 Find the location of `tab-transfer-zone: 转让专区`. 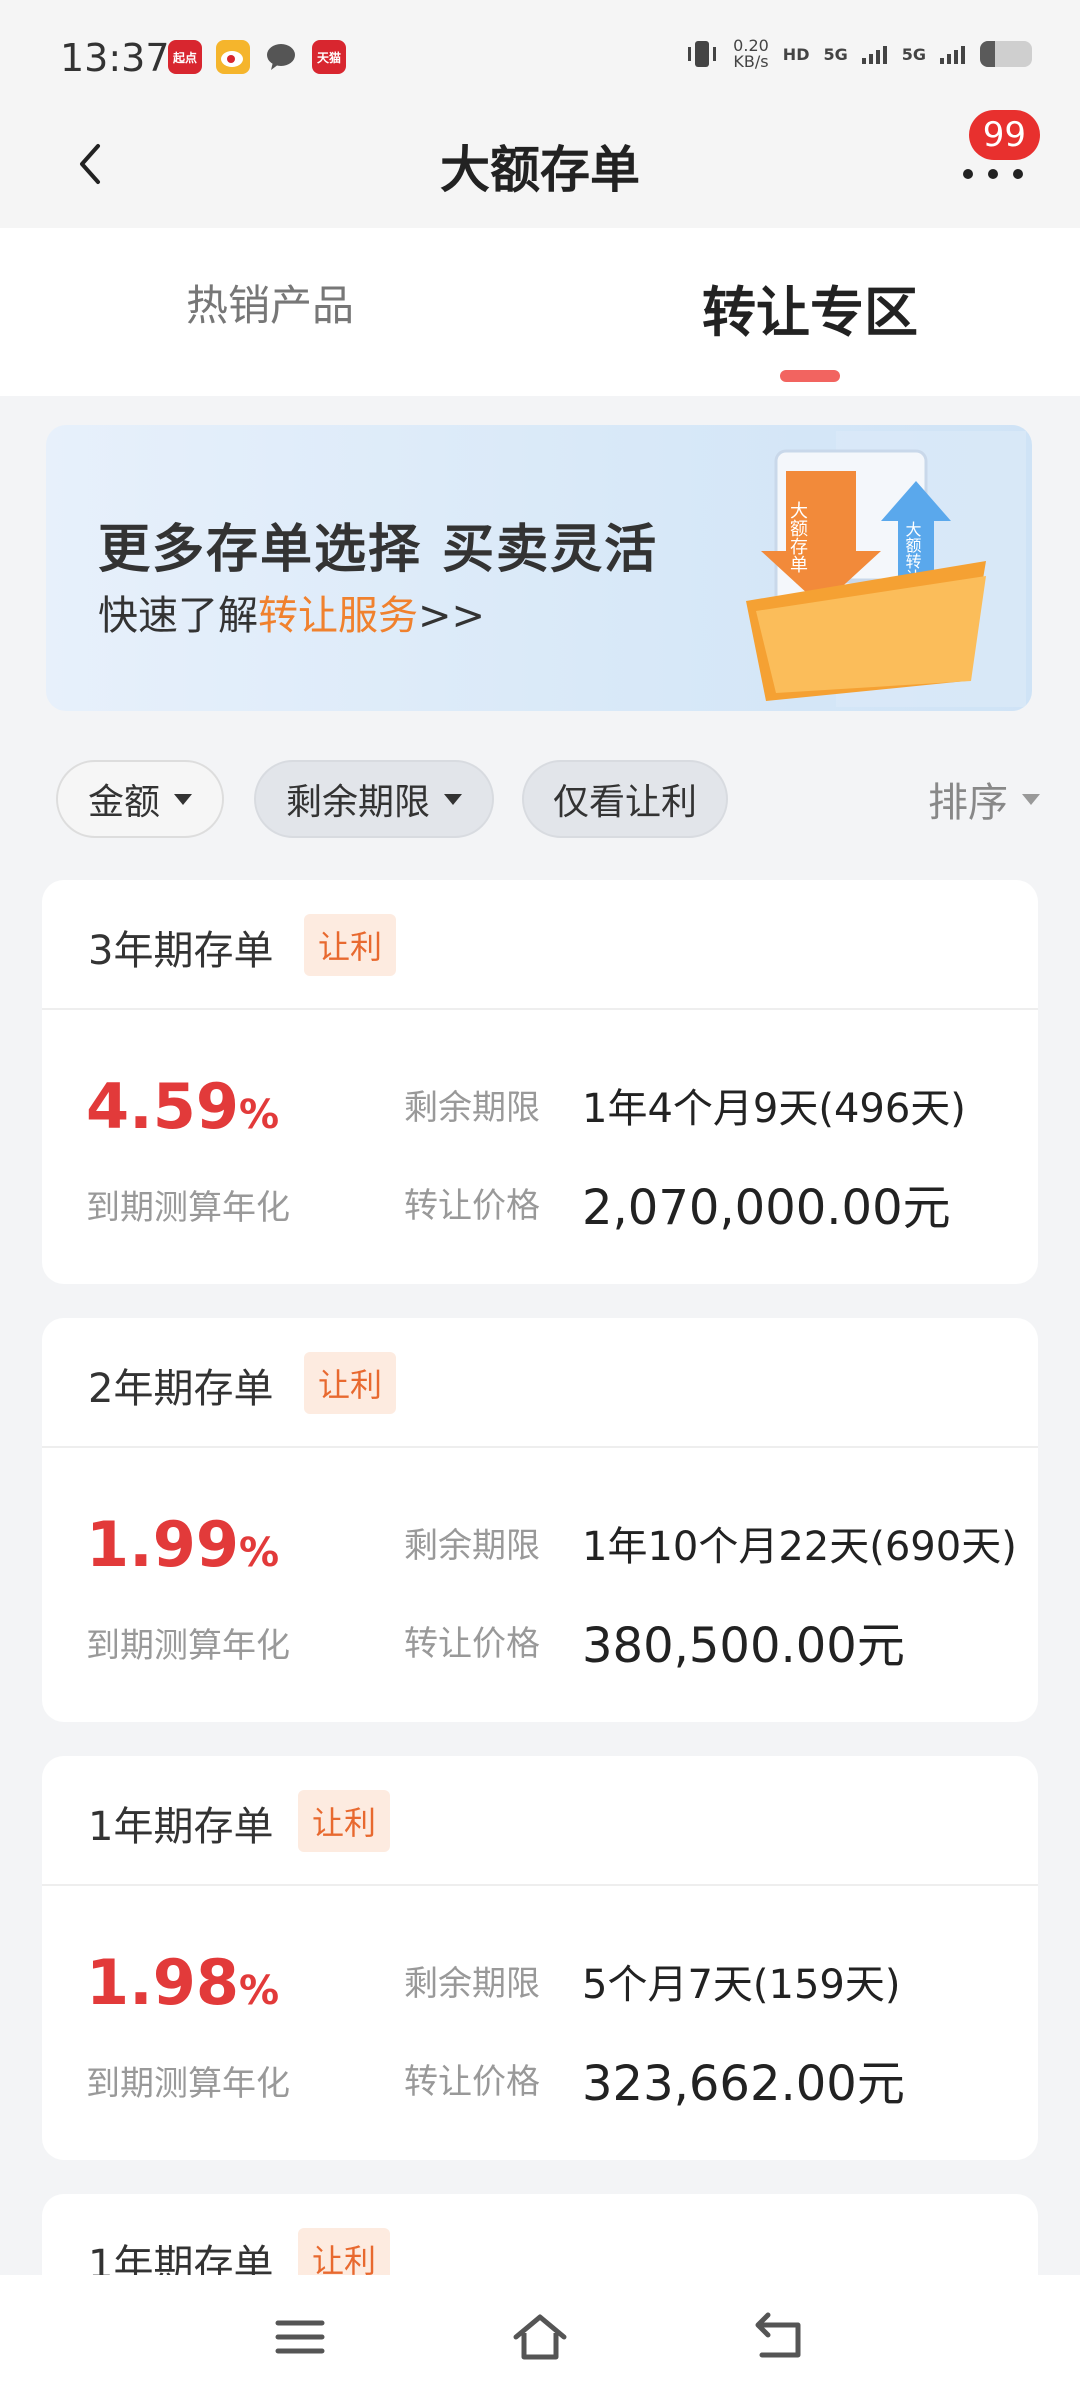

tab-transfer-zone: 转让专区 is located at coordinates (810, 307).